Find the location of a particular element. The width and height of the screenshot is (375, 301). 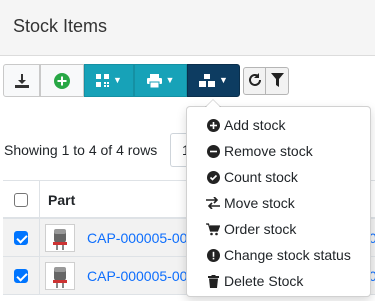

menu-item-delete-stock: Delete Stock is located at coordinates (278, 281).